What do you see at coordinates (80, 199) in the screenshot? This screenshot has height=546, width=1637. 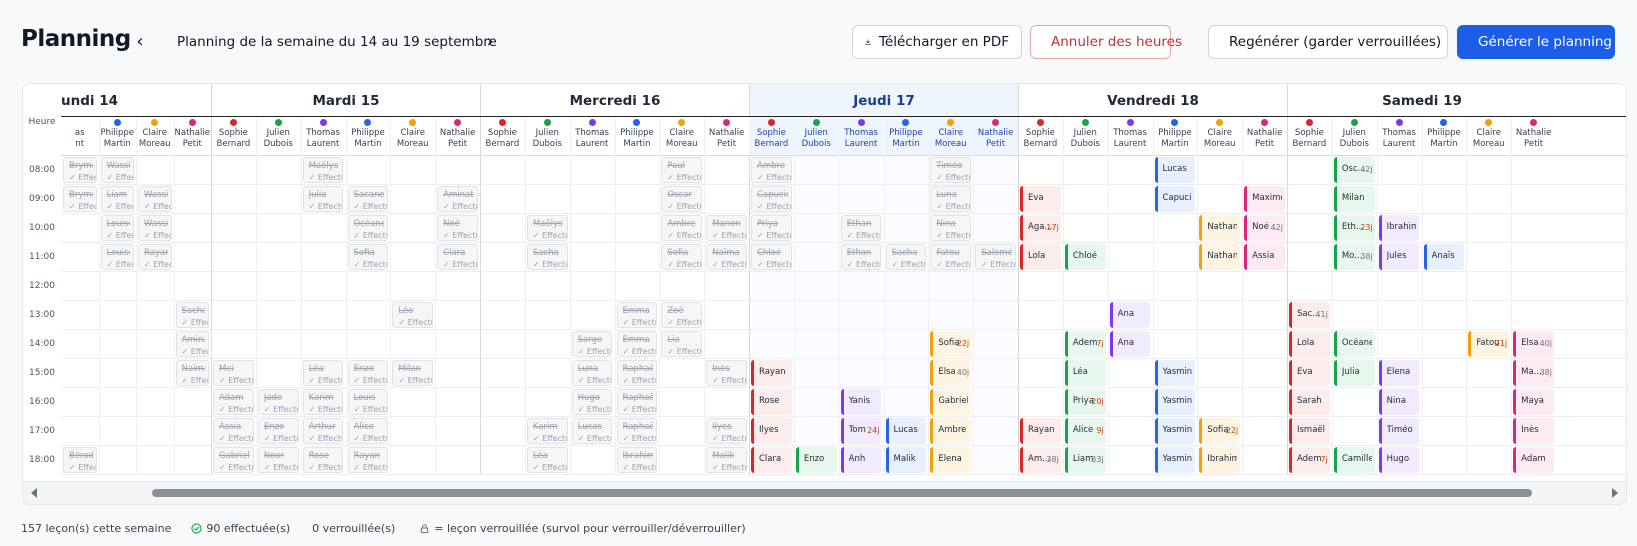 I see `done-lesson: Bryme✓ Effectu` at bounding box center [80, 199].